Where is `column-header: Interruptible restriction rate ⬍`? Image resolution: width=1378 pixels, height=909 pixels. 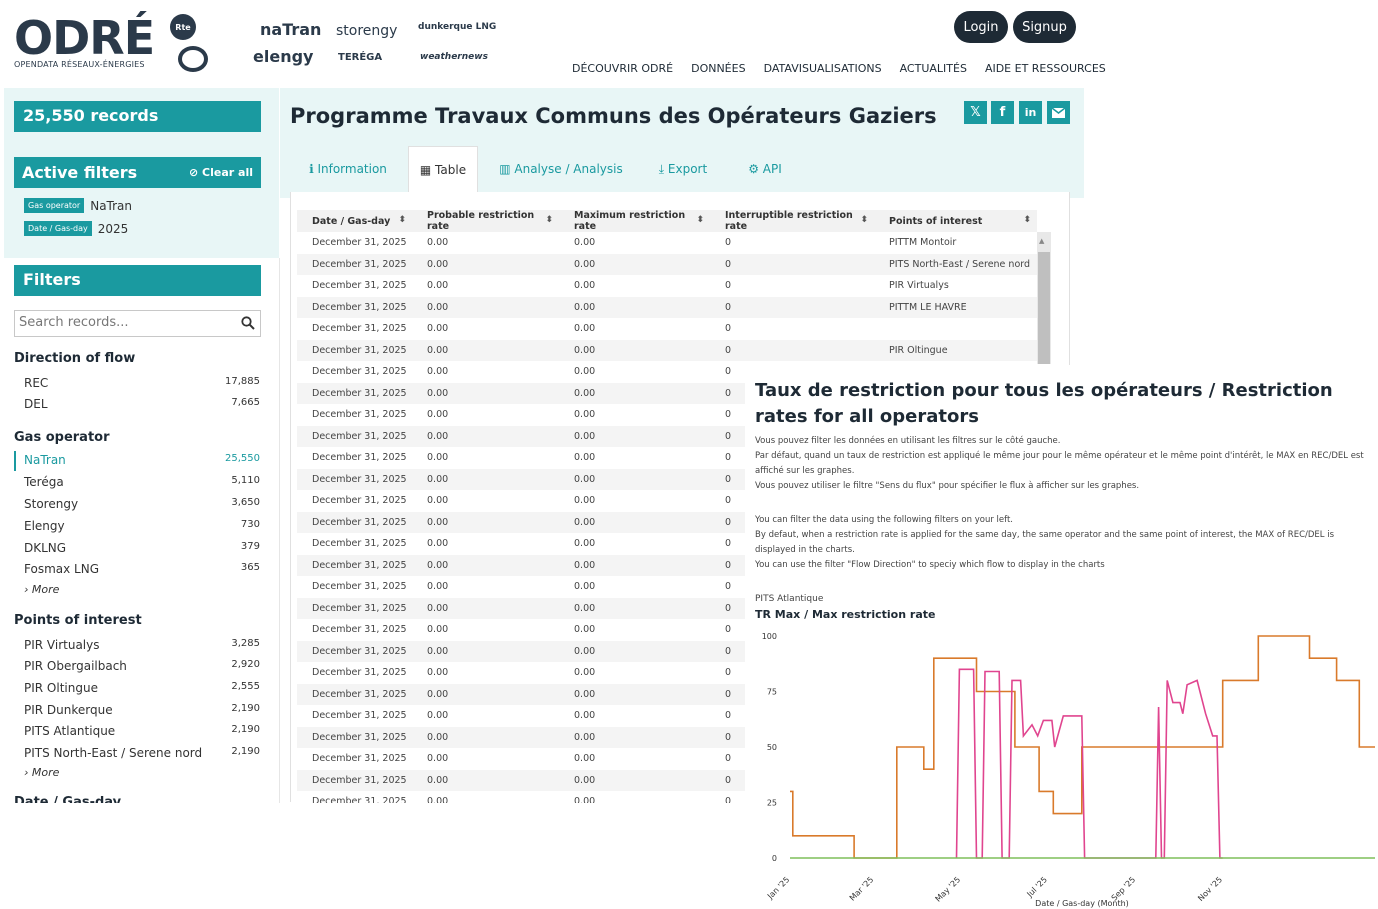
column-header: Interruptible restriction rate ⬍ is located at coordinates (792, 221).